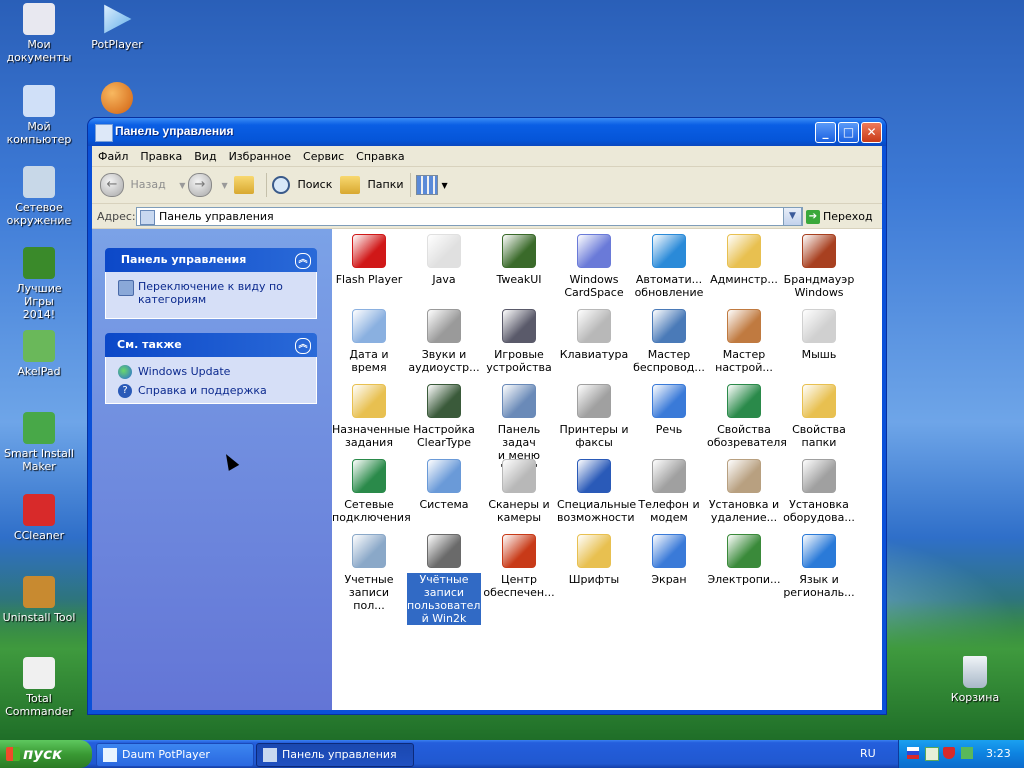 The width and height of the screenshot is (1024, 768). What do you see at coordinates (594, 551) in the screenshot?
I see `fonts-icon` at bounding box center [594, 551].